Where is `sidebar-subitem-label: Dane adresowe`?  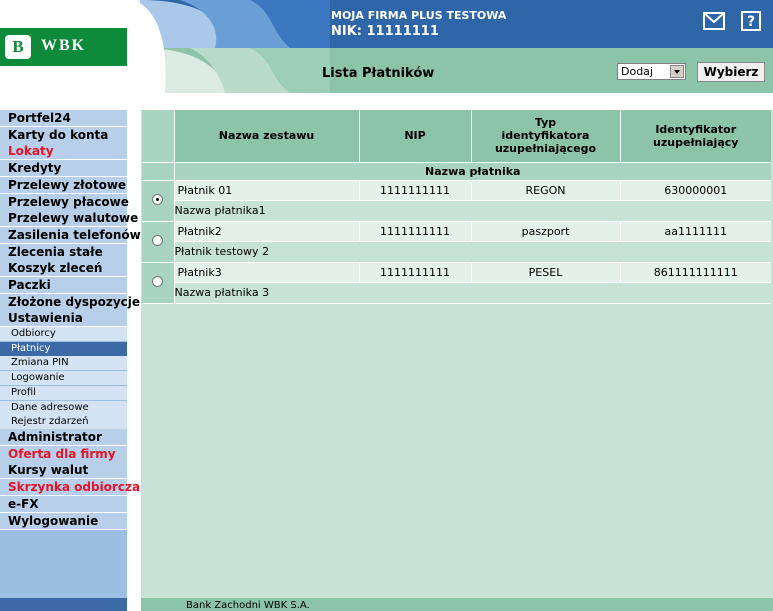
sidebar-subitem-label: Dane adresowe is located at coordinates (50, 407).